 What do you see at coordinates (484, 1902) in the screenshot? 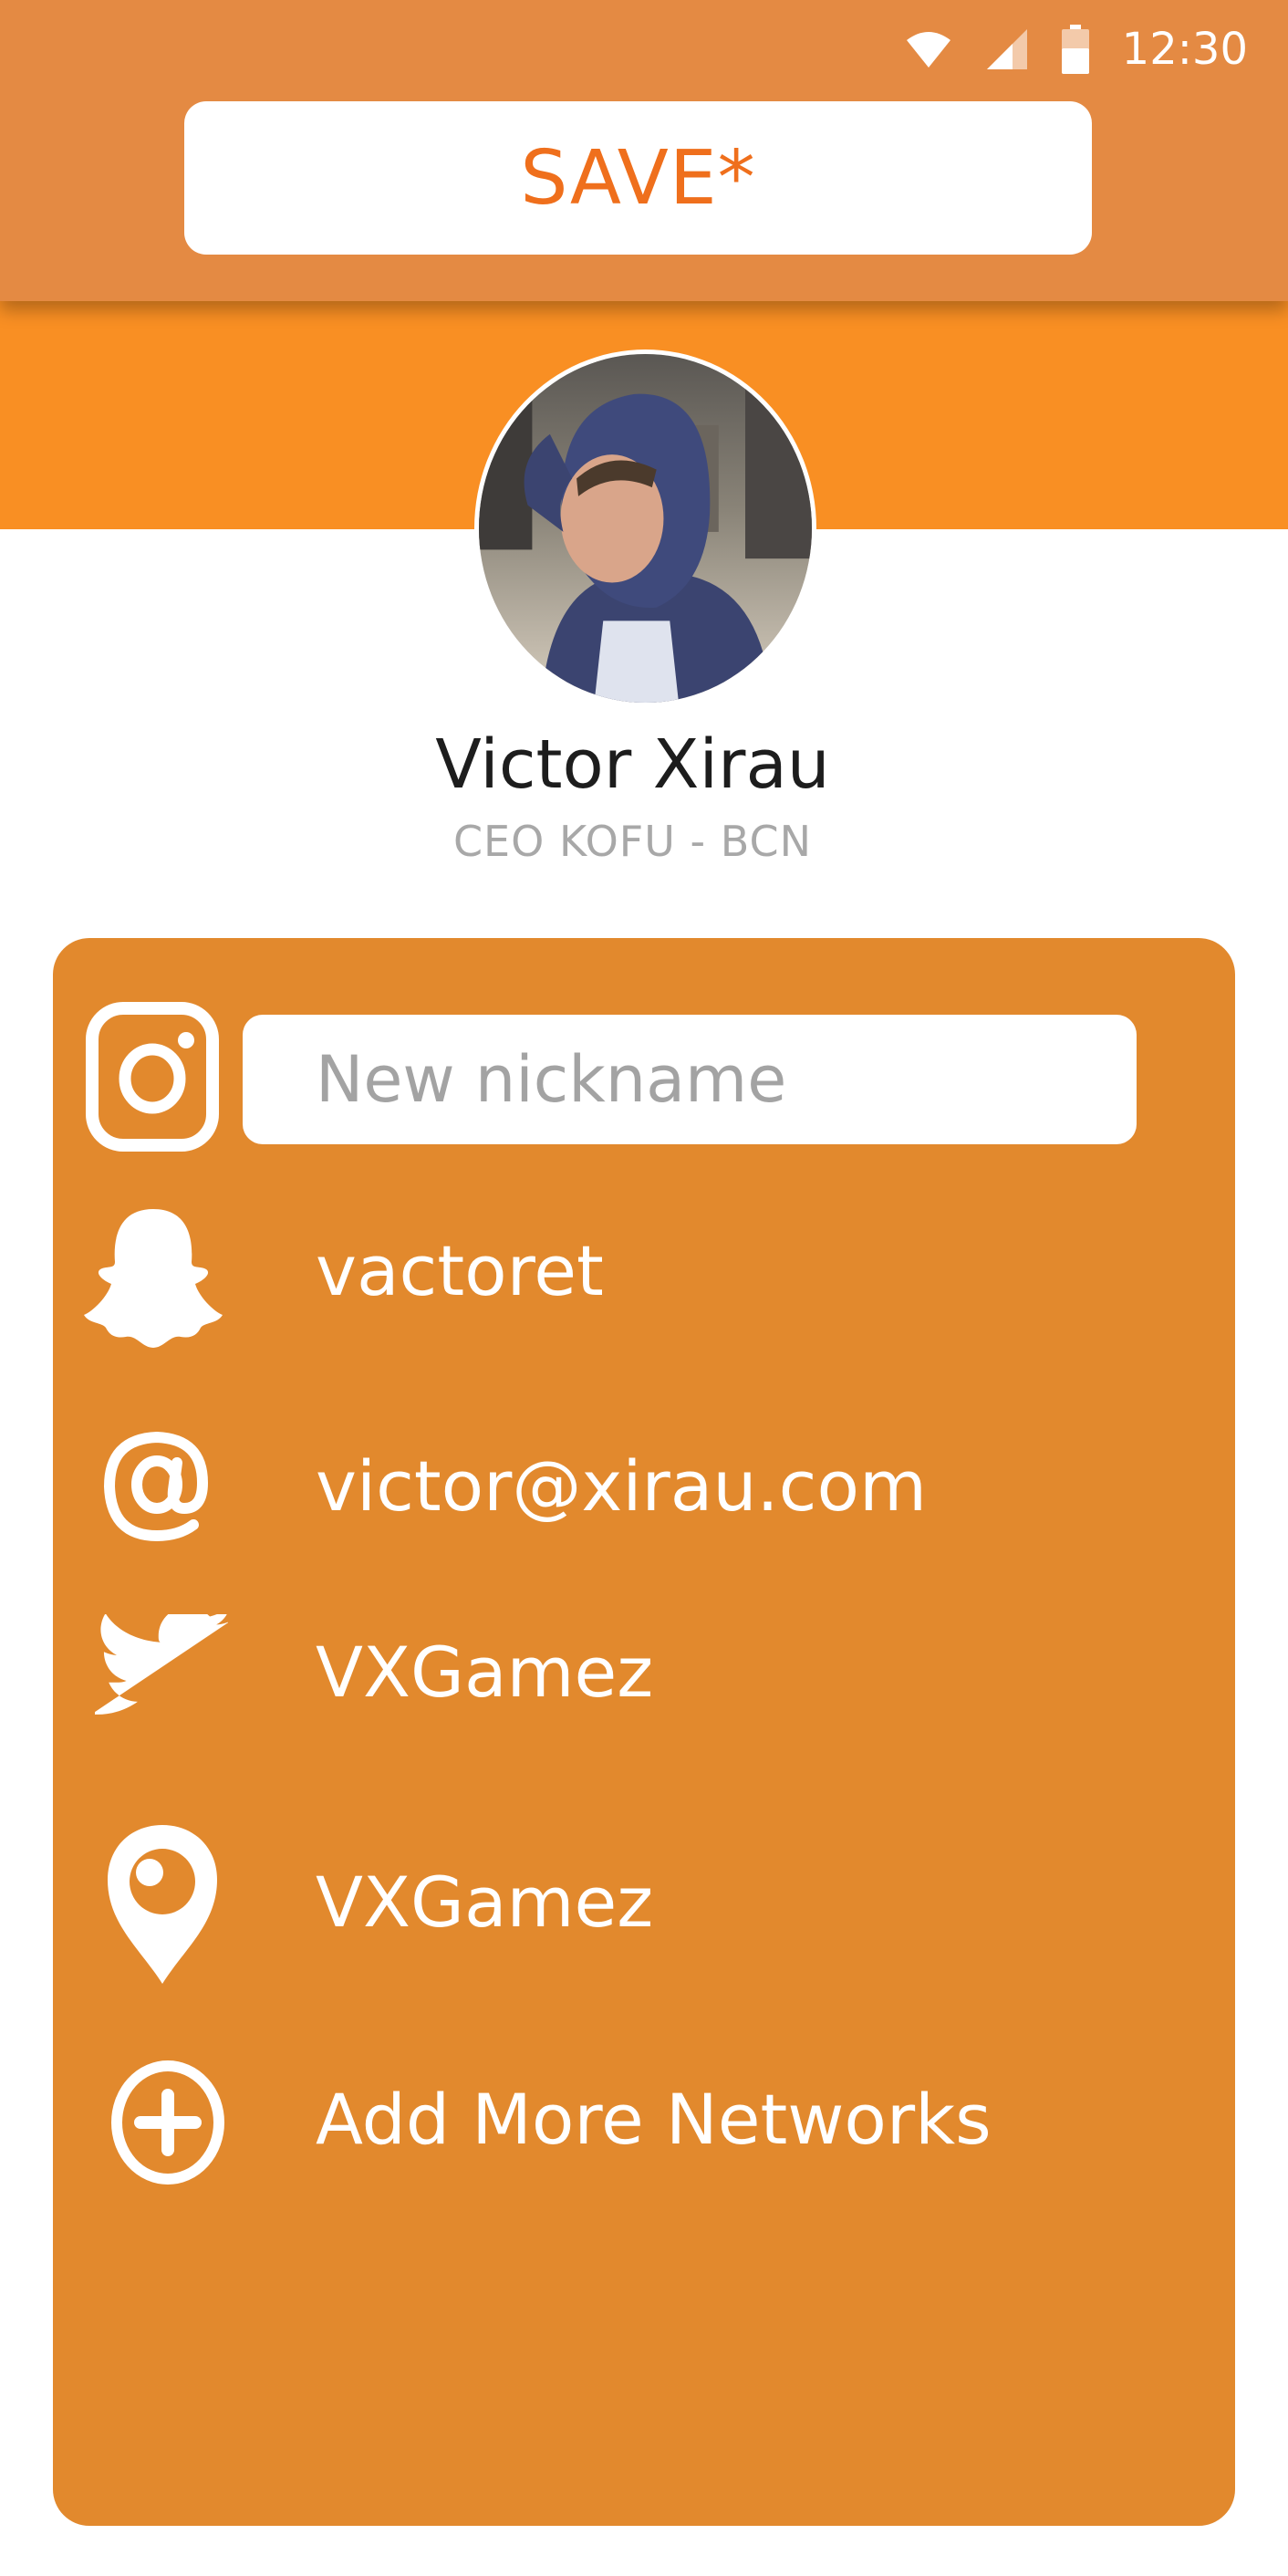
I see `periscope-handle: VXGamez` at bounding box center [484, 1902].